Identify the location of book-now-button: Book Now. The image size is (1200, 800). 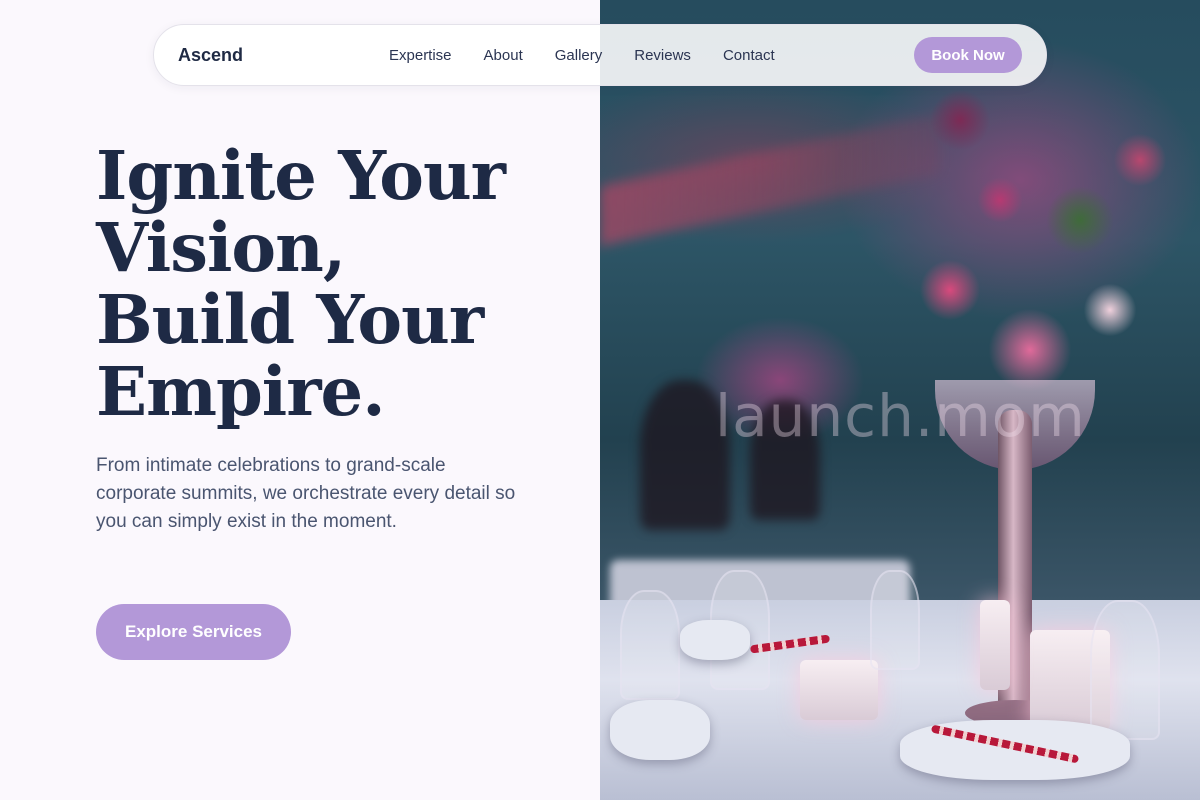
(968, 55).